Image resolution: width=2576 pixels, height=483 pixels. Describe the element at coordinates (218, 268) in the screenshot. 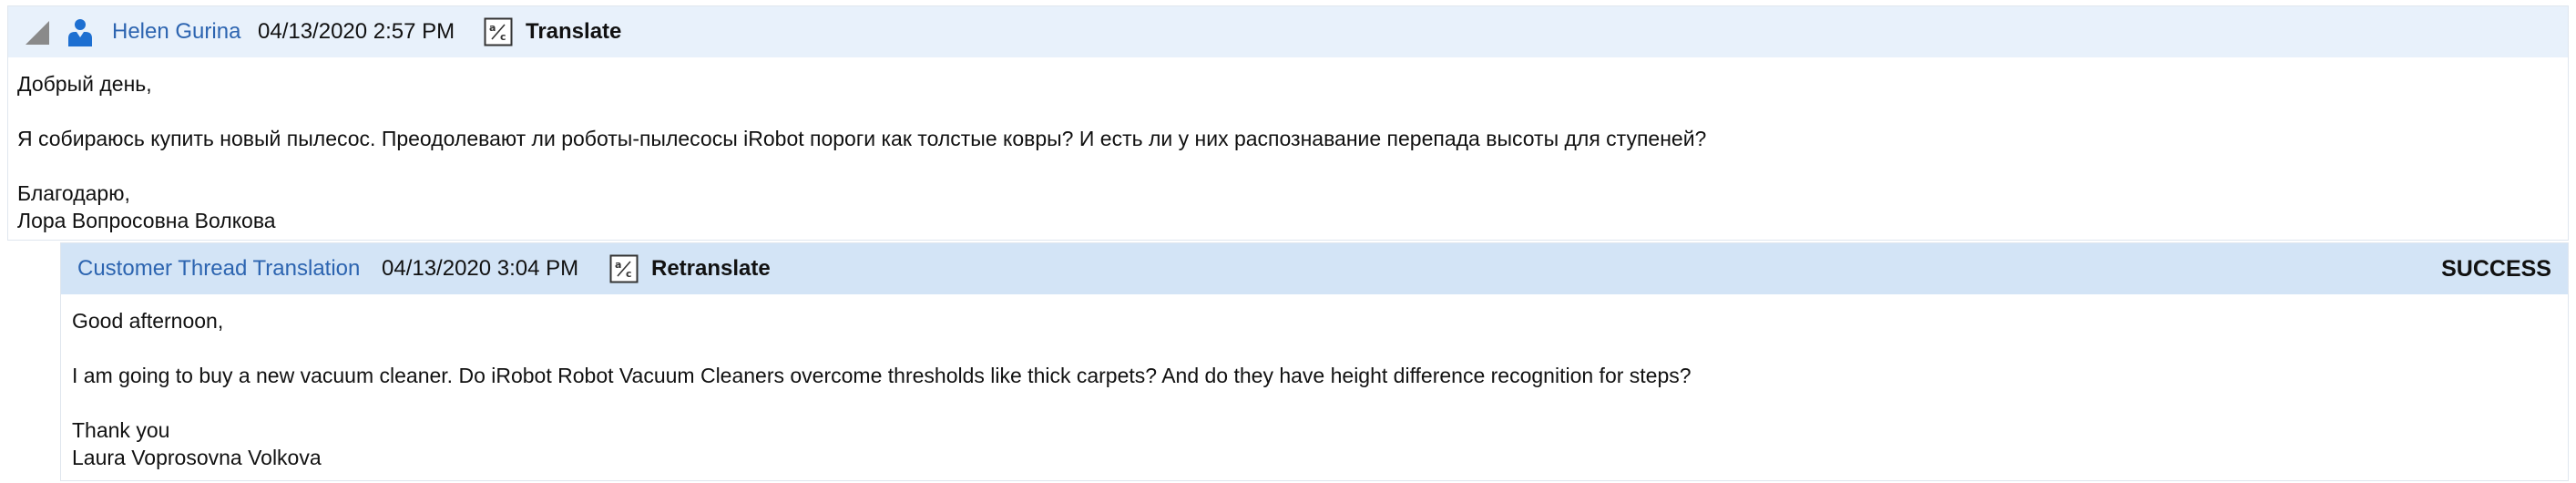

I see `translation-author-link: Customer Thread Translation` at that location.